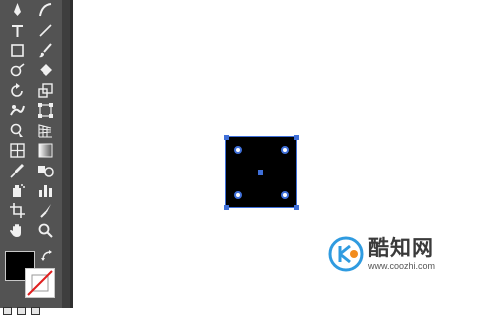 The height and width of the screenshot is (319, 490). What do you see at coordinates (402, 266) in the screenshot?
I see `watermark-url: www.coozhi.com` at bounding box center [402, 266].